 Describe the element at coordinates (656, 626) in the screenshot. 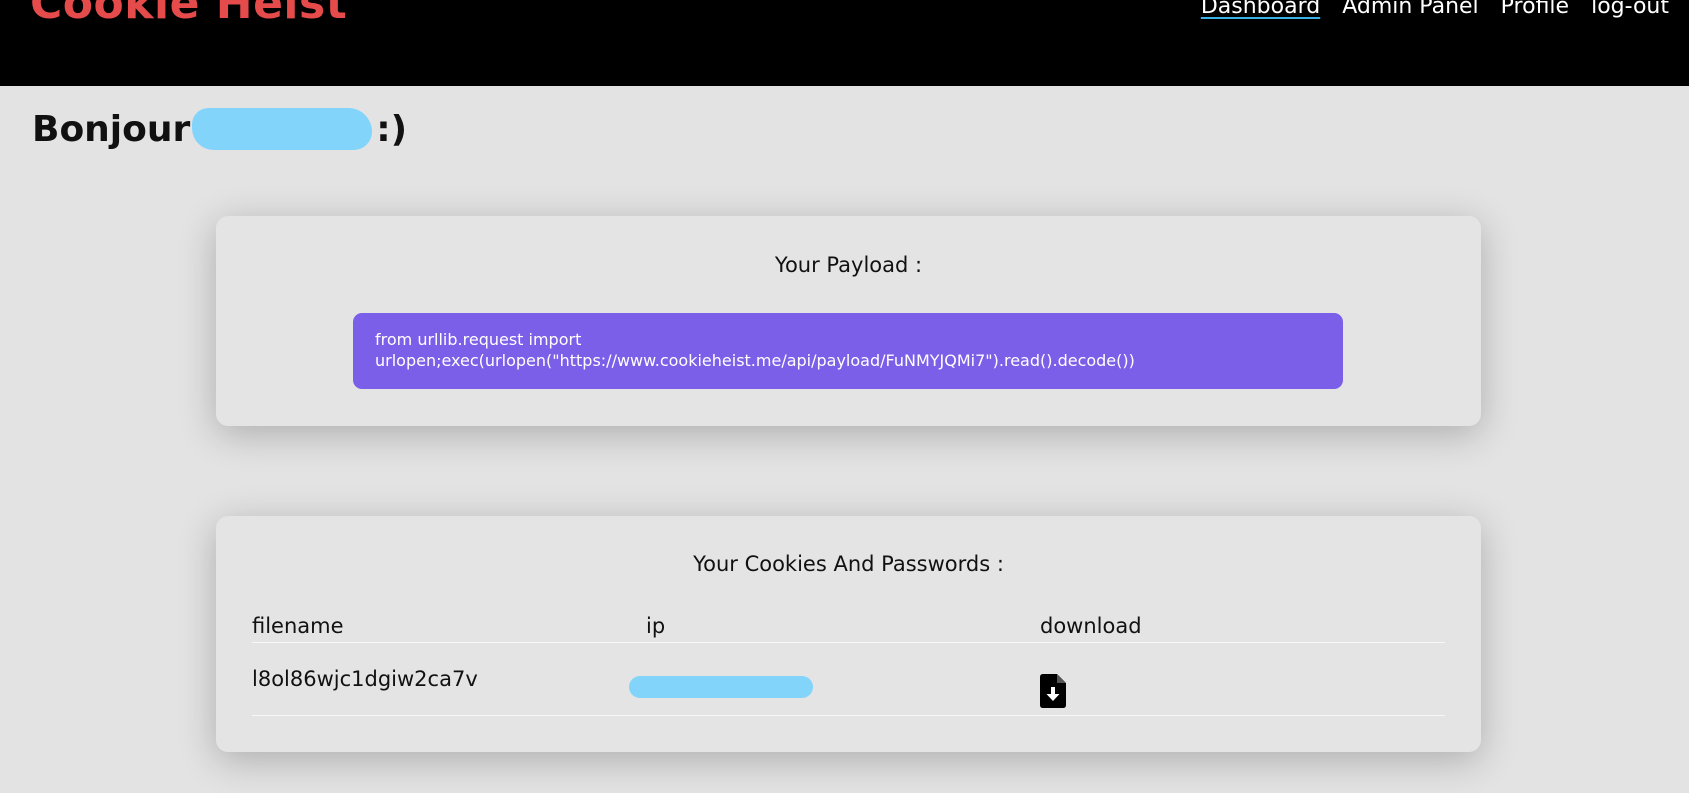

I see `column-ip: ip` at that location.